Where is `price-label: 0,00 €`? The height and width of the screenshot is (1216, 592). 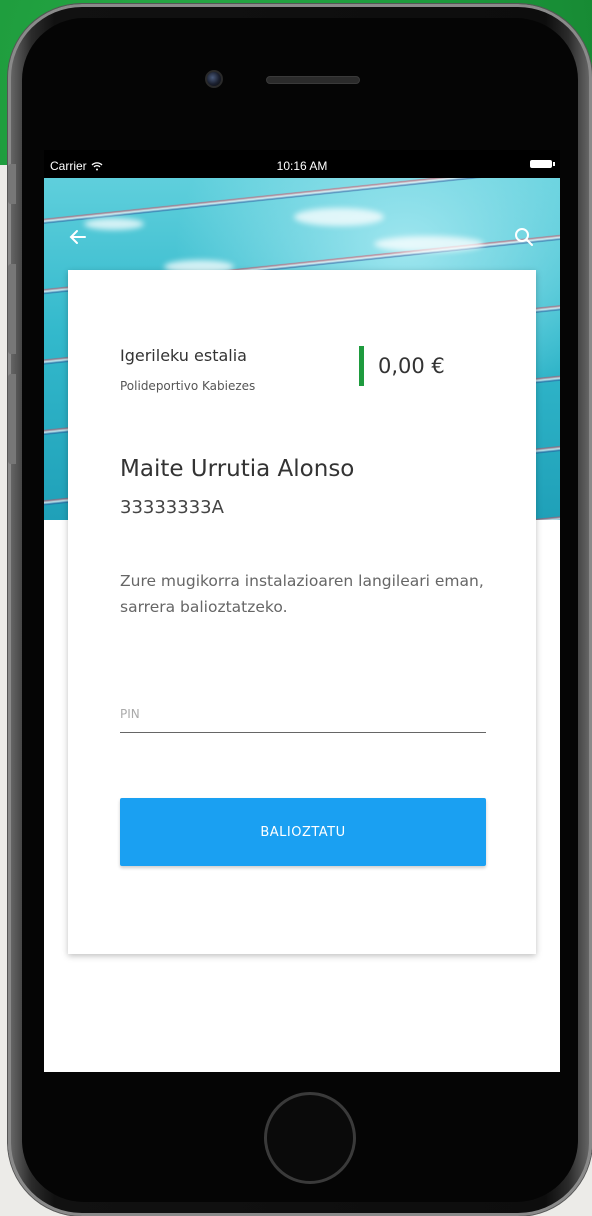 price-label: 0,00 € is located at coordinates (411, 366).